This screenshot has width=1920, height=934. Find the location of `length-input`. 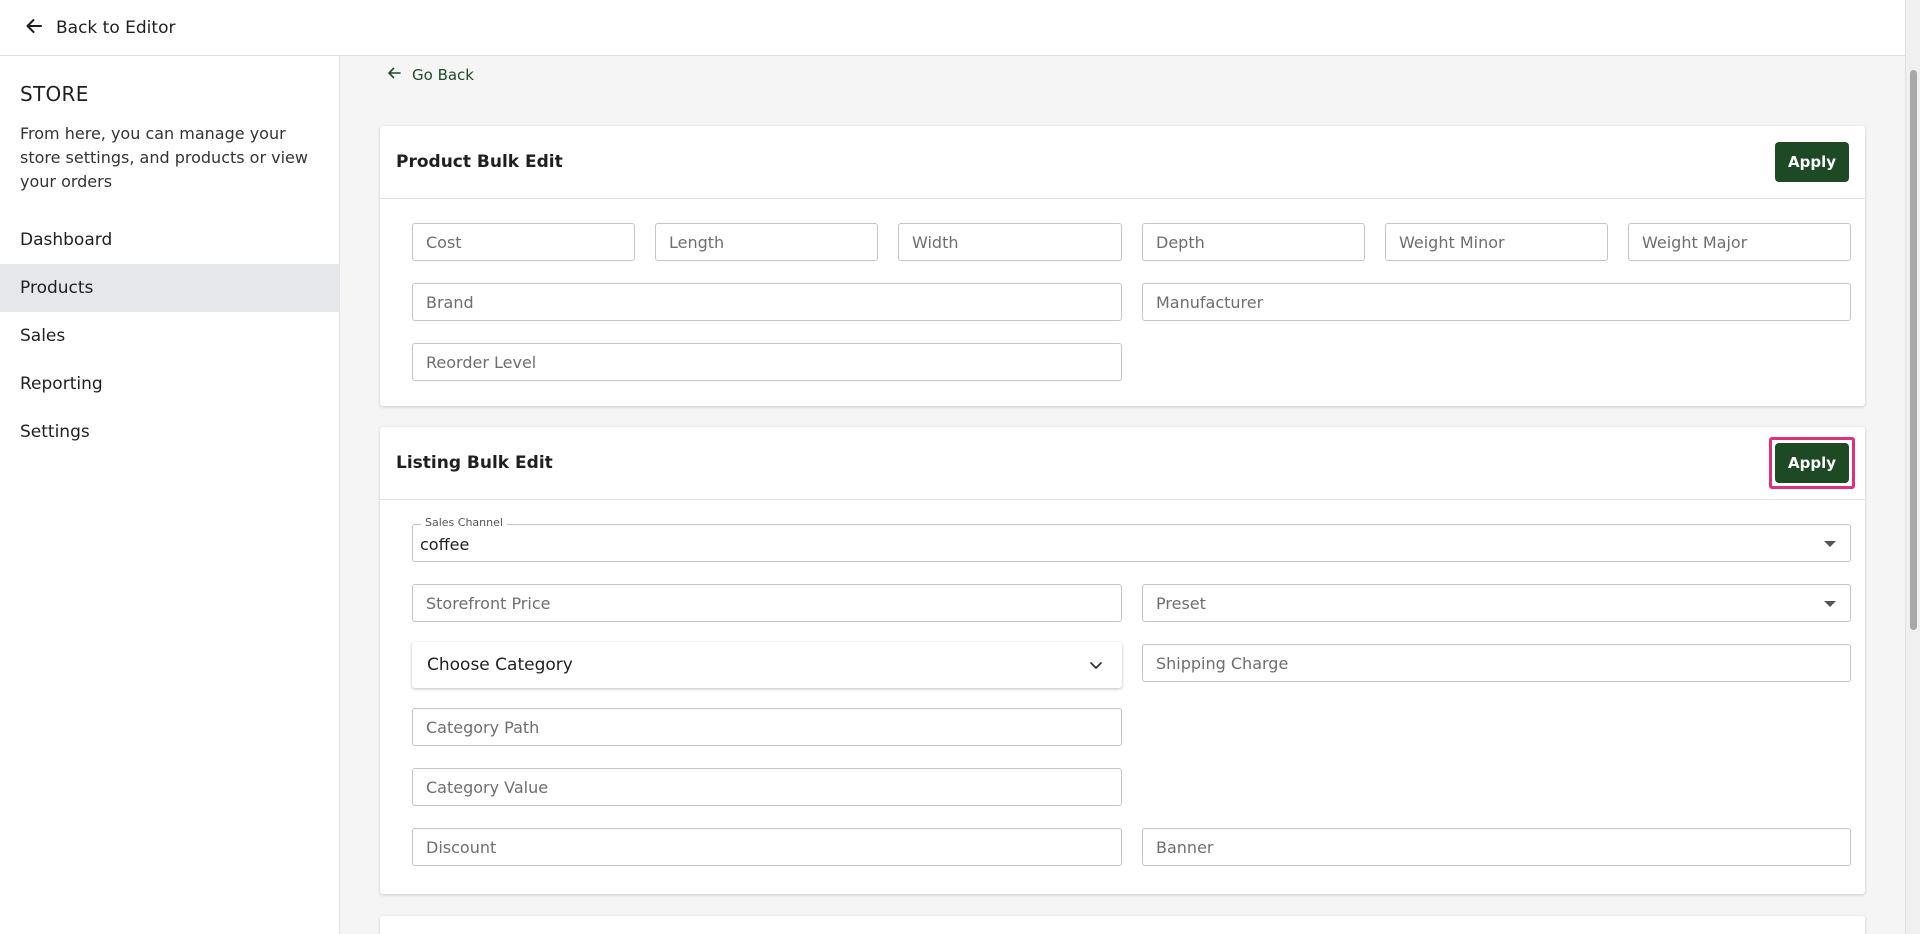

length-input is located at coordinates (766, 242).